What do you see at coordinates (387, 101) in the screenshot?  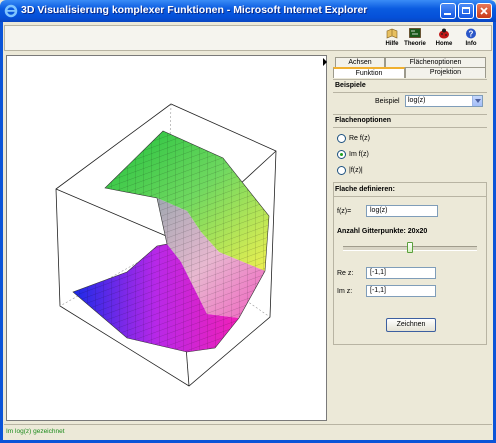 I see `beispiel-label: Beispiel` at bounding box center [387, 101].